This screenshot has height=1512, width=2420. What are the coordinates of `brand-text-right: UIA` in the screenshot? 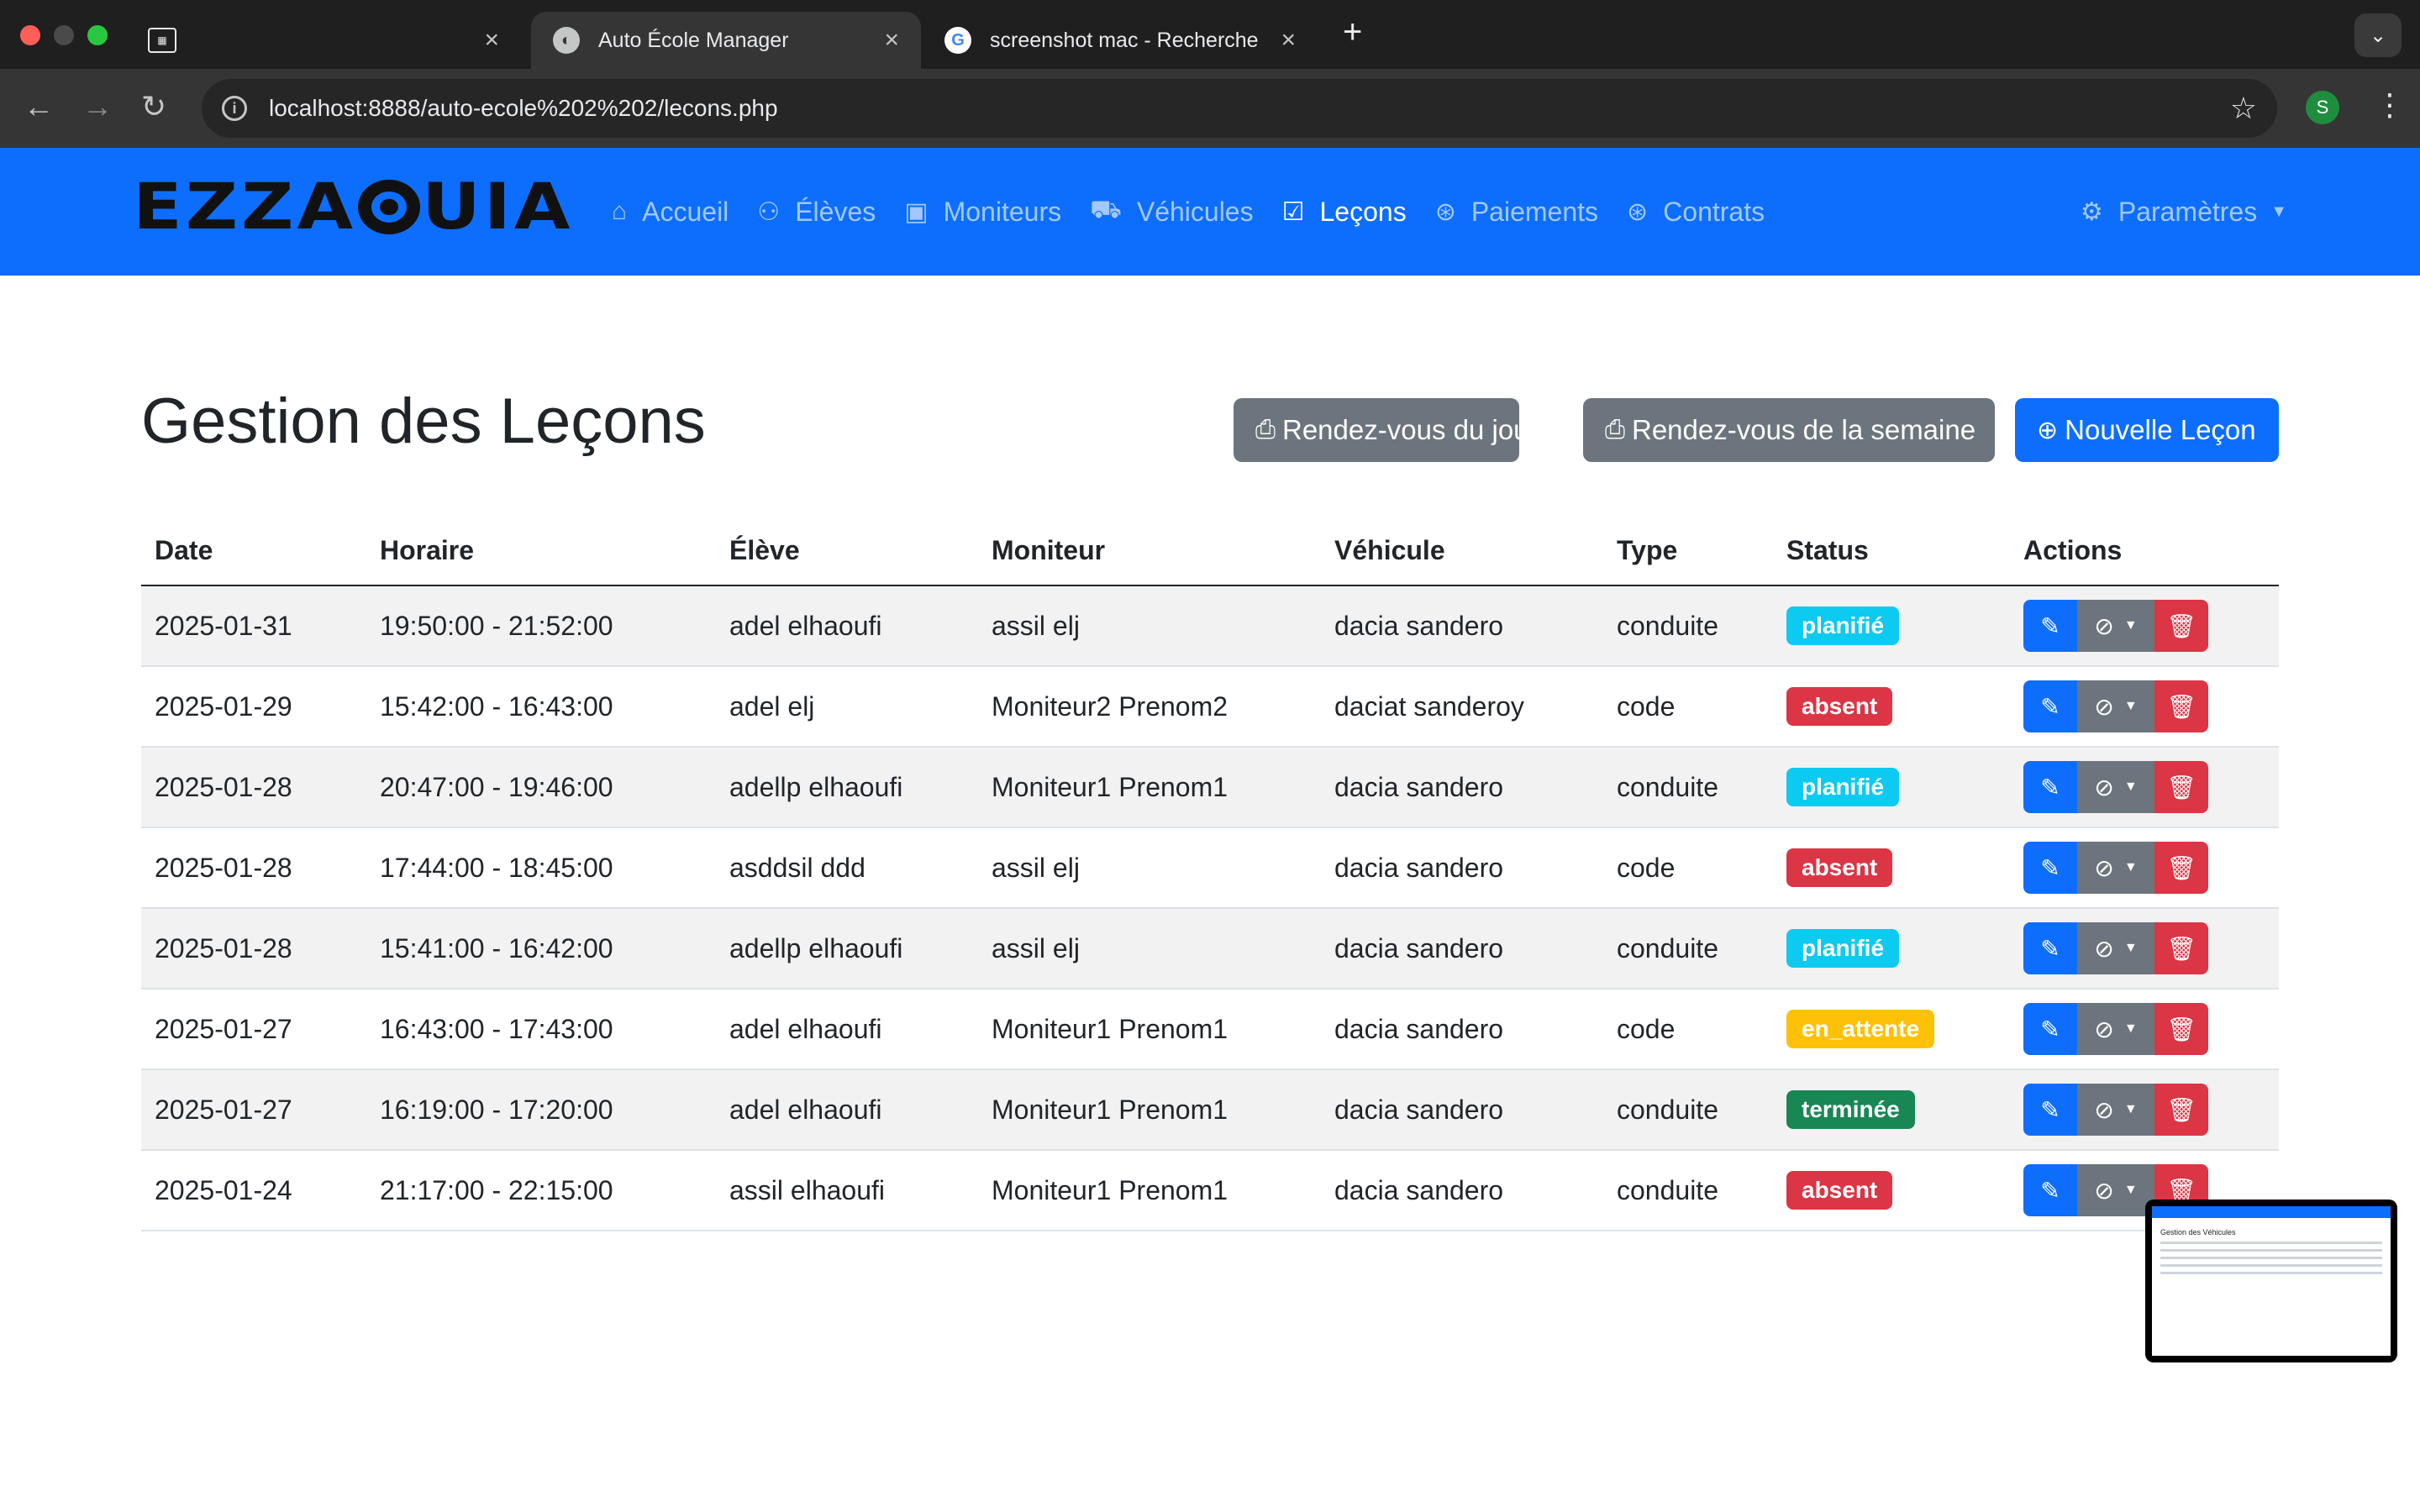 It's located at (498, 207).